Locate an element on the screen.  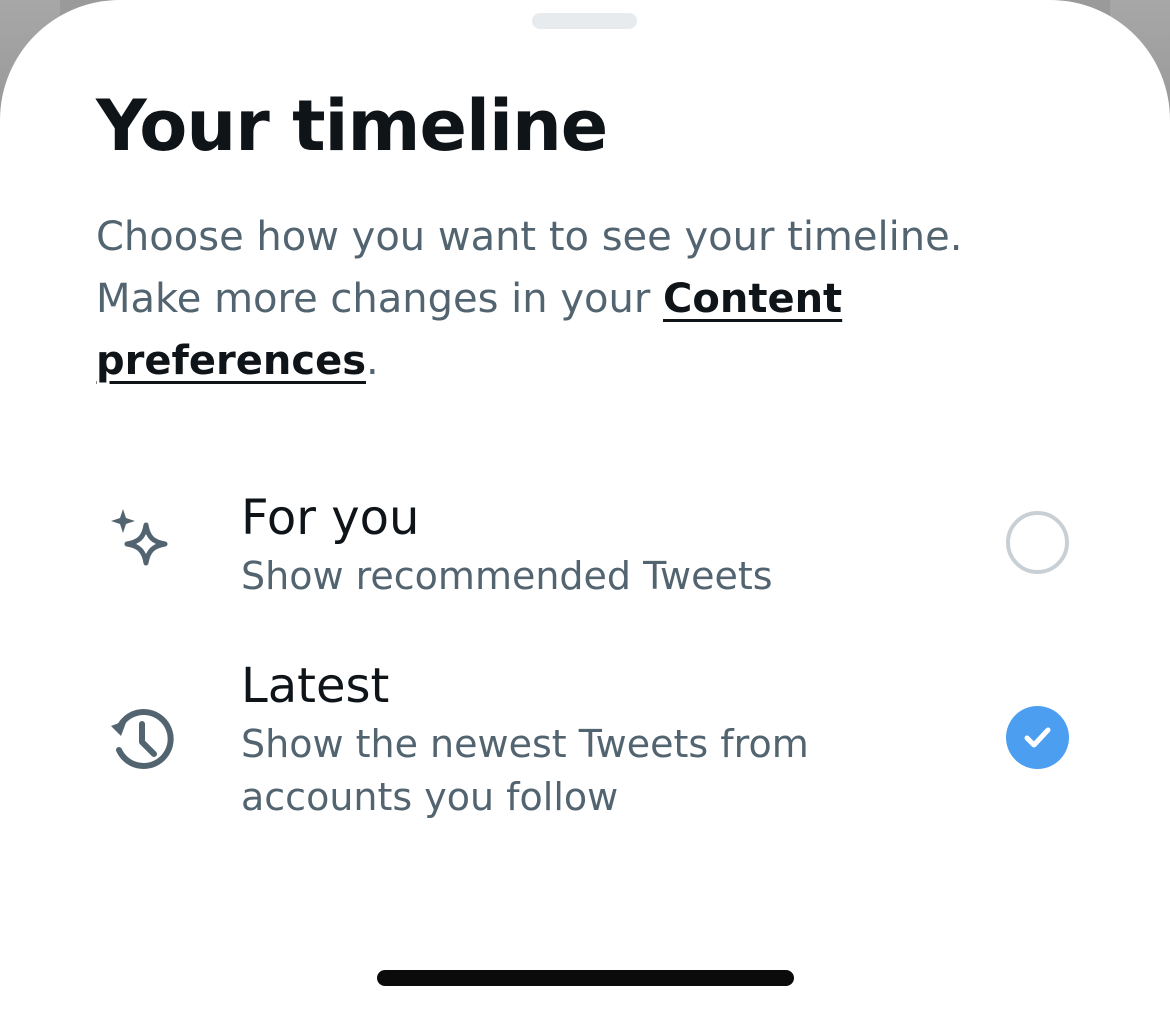
history-icon is located at coordinates (145, 739).